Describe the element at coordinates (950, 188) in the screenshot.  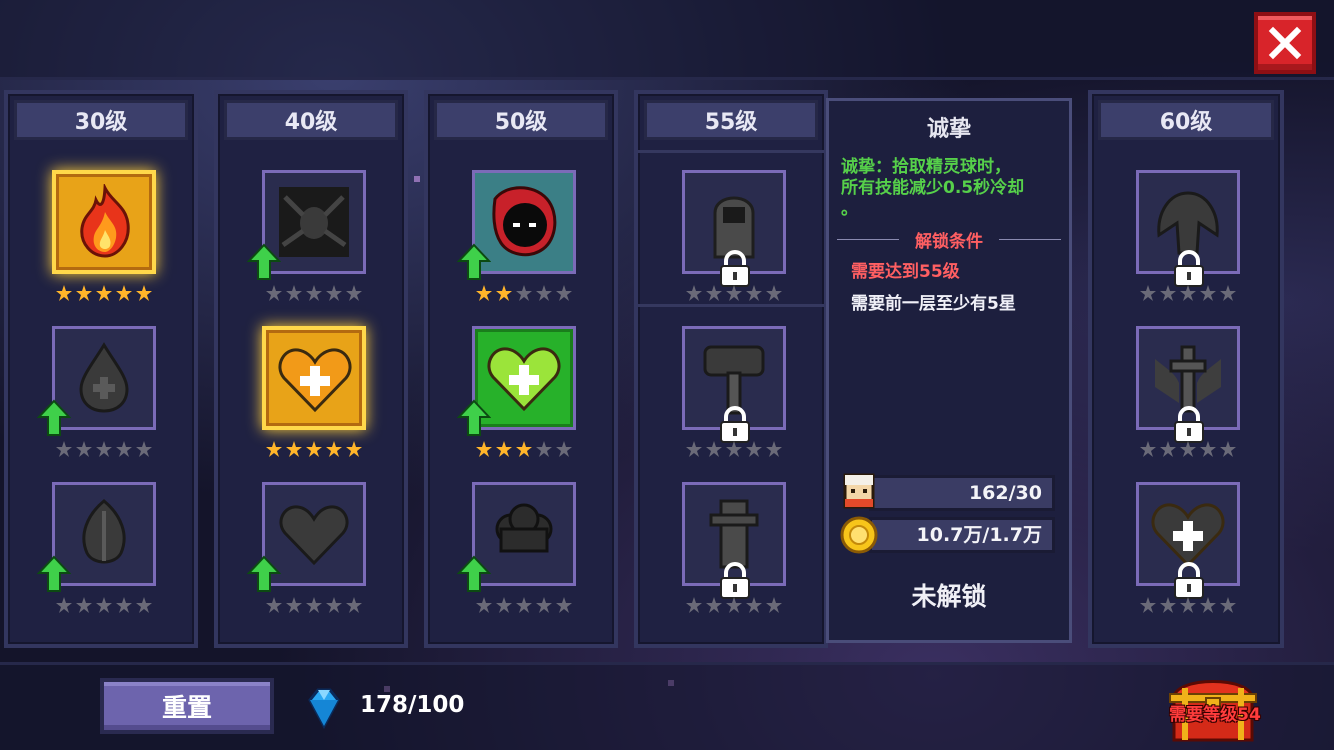
I see `talent-description: 诚挚：拾取精灵球时， 所有技能减少0.5秒冷却 。` at that location.